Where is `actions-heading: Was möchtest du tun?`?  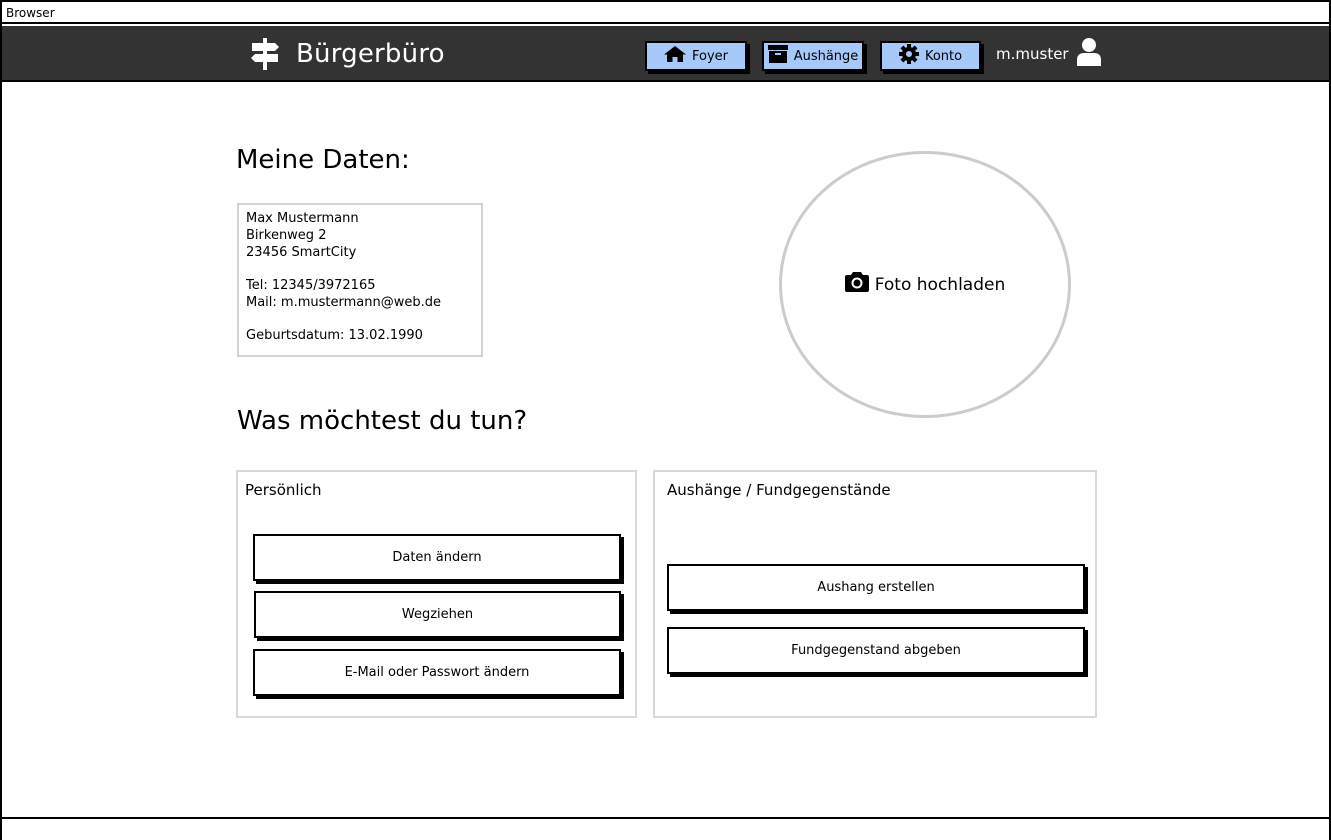
actions-heading: Was möchtest du tun? is located at coordinates (382, 421).